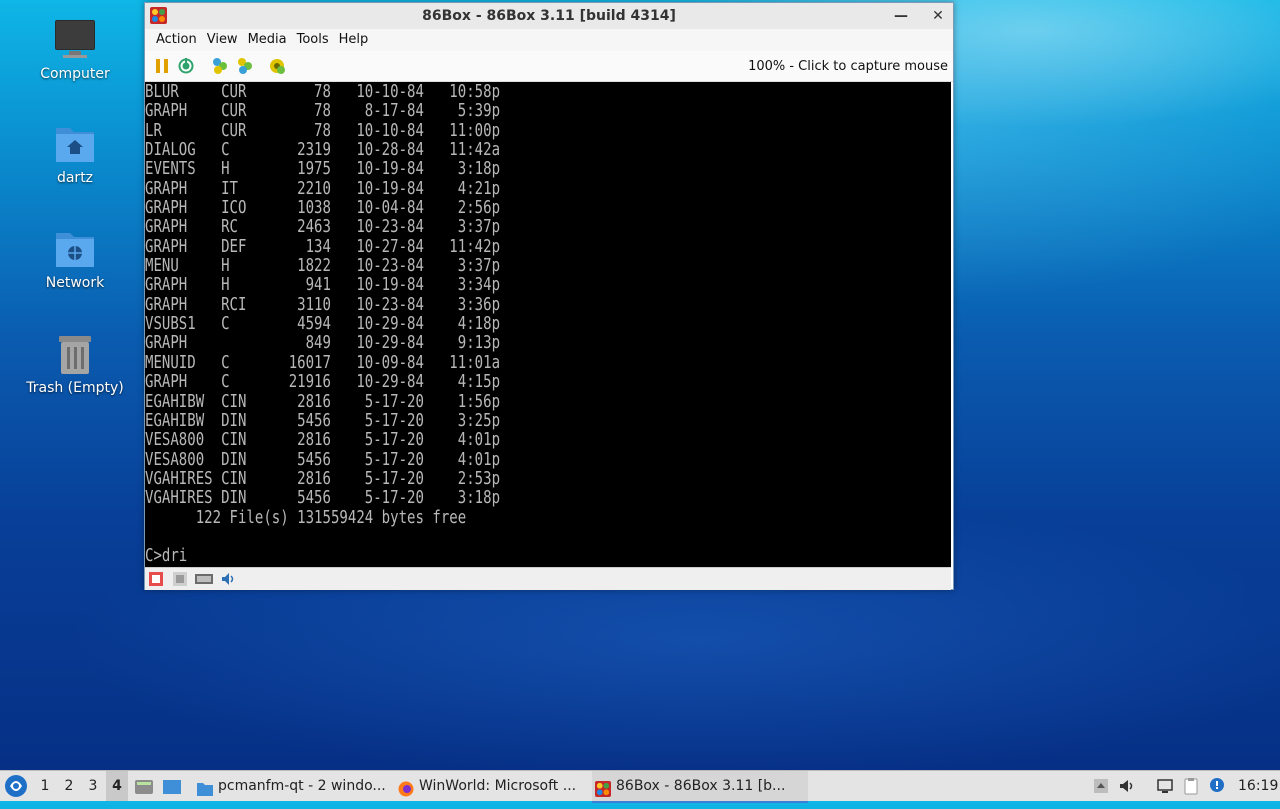 This screenshot has width=1280, height=809. What do you see at coordinates (406, 787) in the screenshot?
I see `firefox-icon` at bounding box center [406, 787].